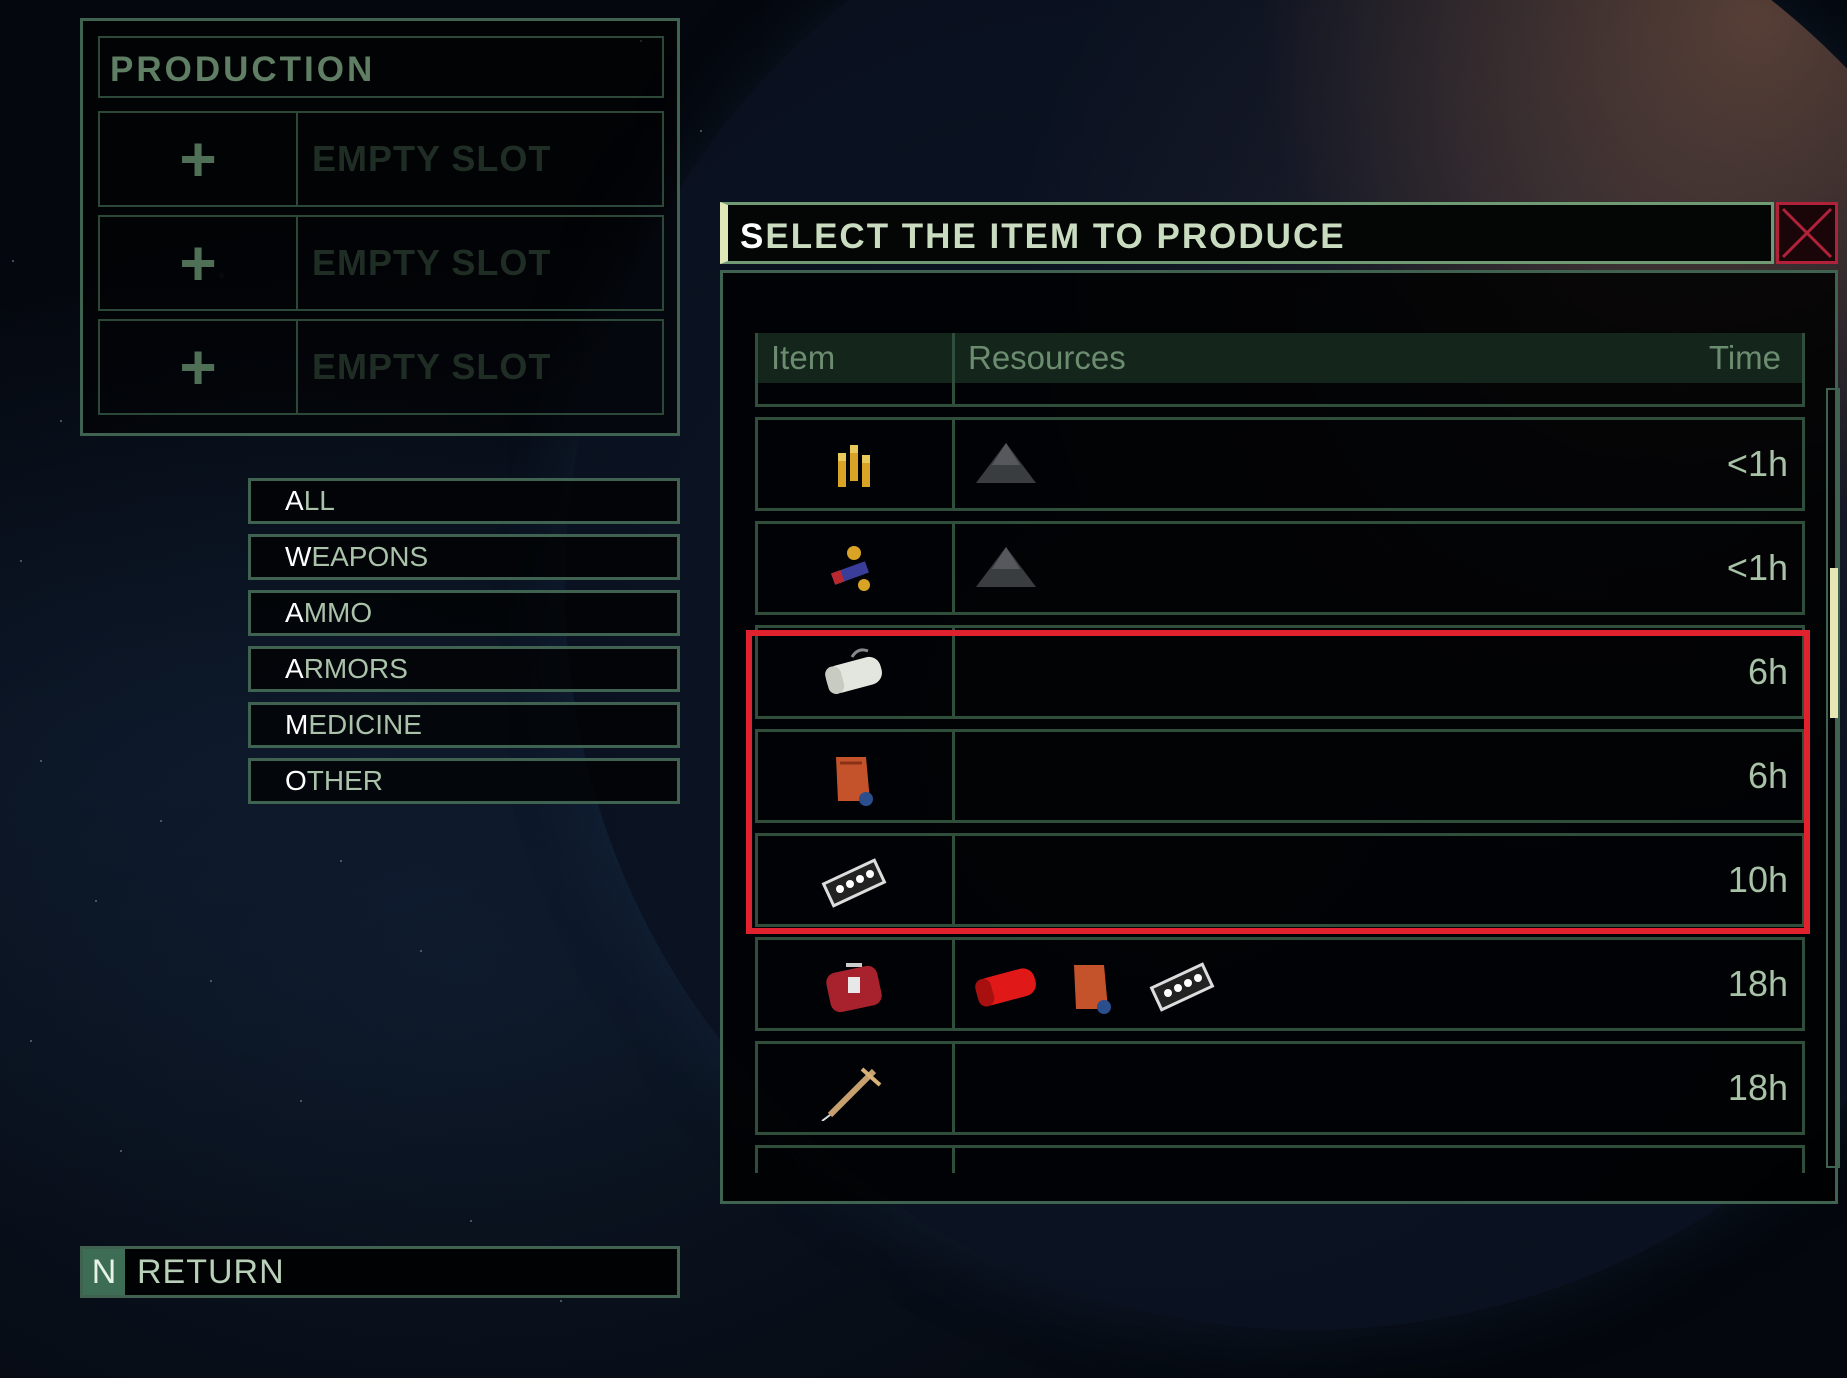 The image size is (1847, 1378). Describe the element at coordinates (753, 236) in the screenshot. I see `title-initial: S` at that location.